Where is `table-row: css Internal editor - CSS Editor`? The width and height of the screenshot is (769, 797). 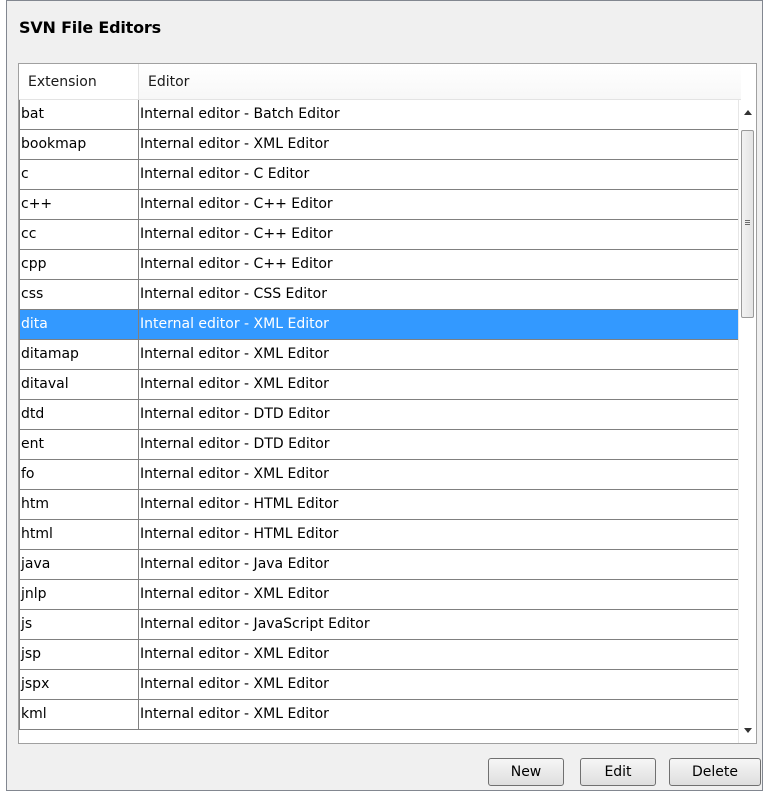 table-row: css Internal editor - CSS Editor is located at coordinates (380, 295).